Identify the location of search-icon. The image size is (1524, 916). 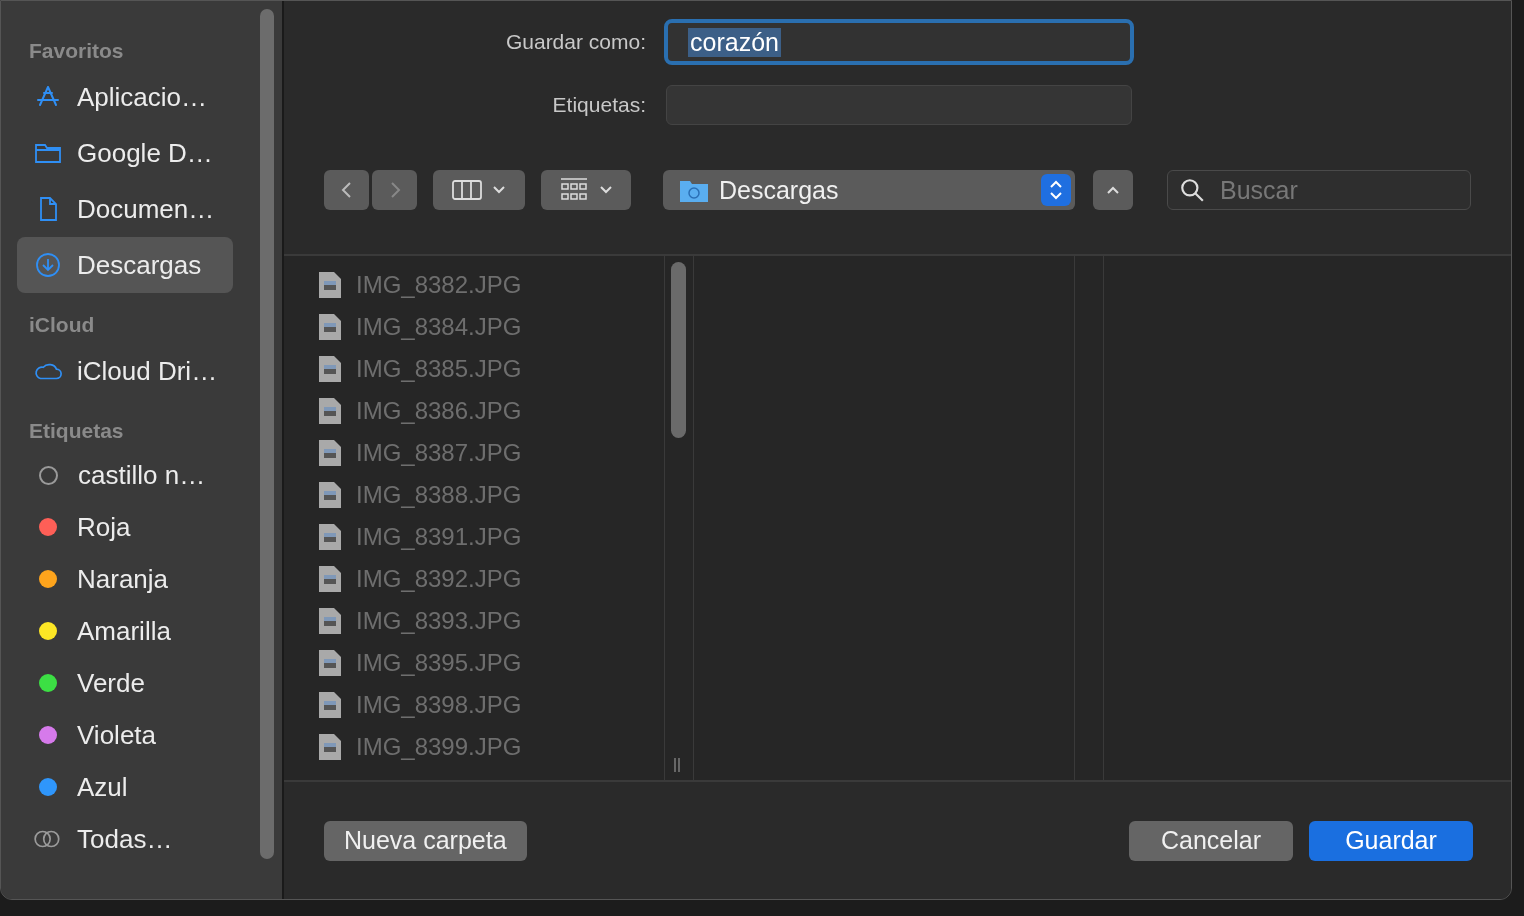
(1192, 190).